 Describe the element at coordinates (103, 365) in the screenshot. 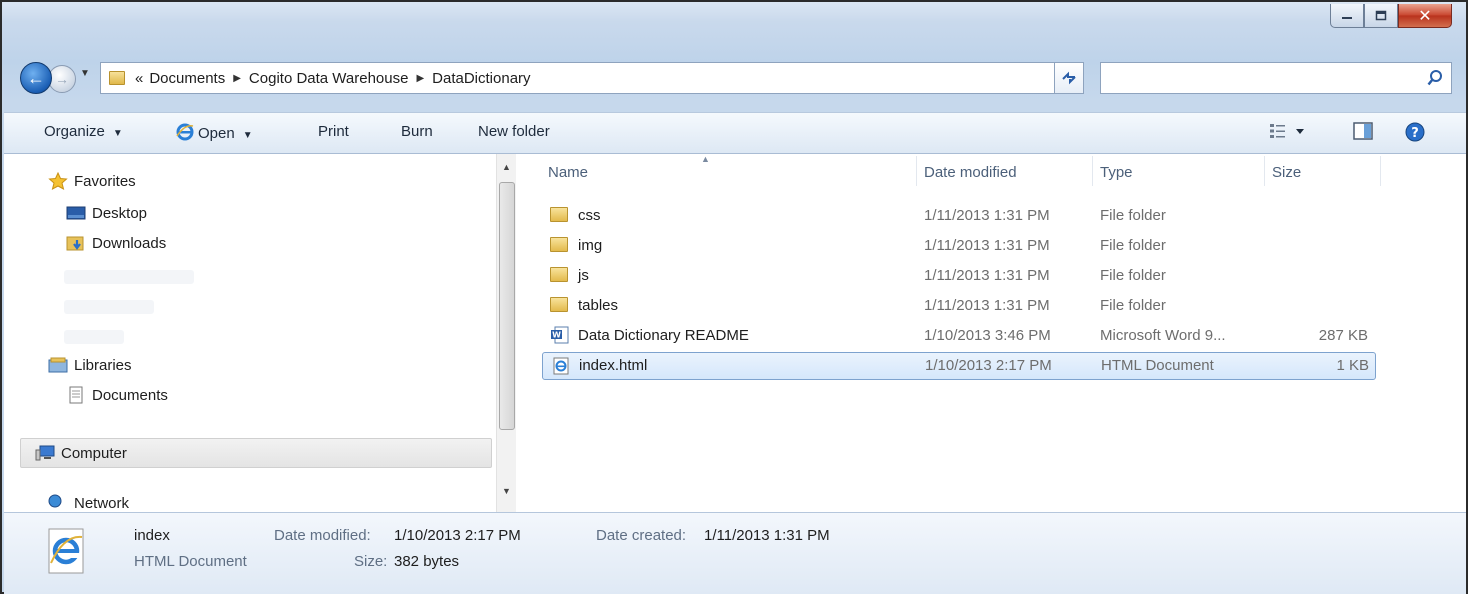

I see `nav-libraries-label: Libraries` at that location.